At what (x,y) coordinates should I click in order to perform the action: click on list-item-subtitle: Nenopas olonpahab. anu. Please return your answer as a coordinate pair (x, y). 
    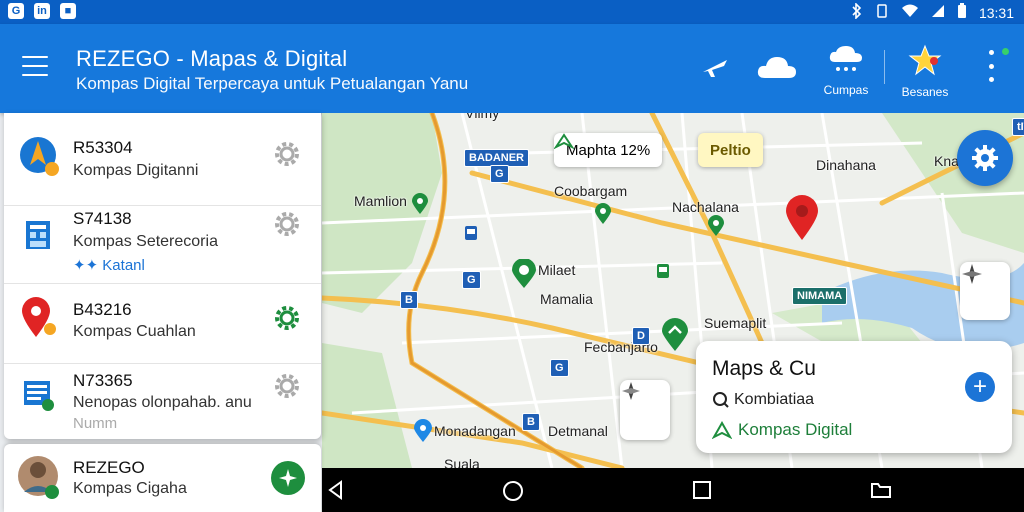
    Looking at the image, I should click on (162, 402).